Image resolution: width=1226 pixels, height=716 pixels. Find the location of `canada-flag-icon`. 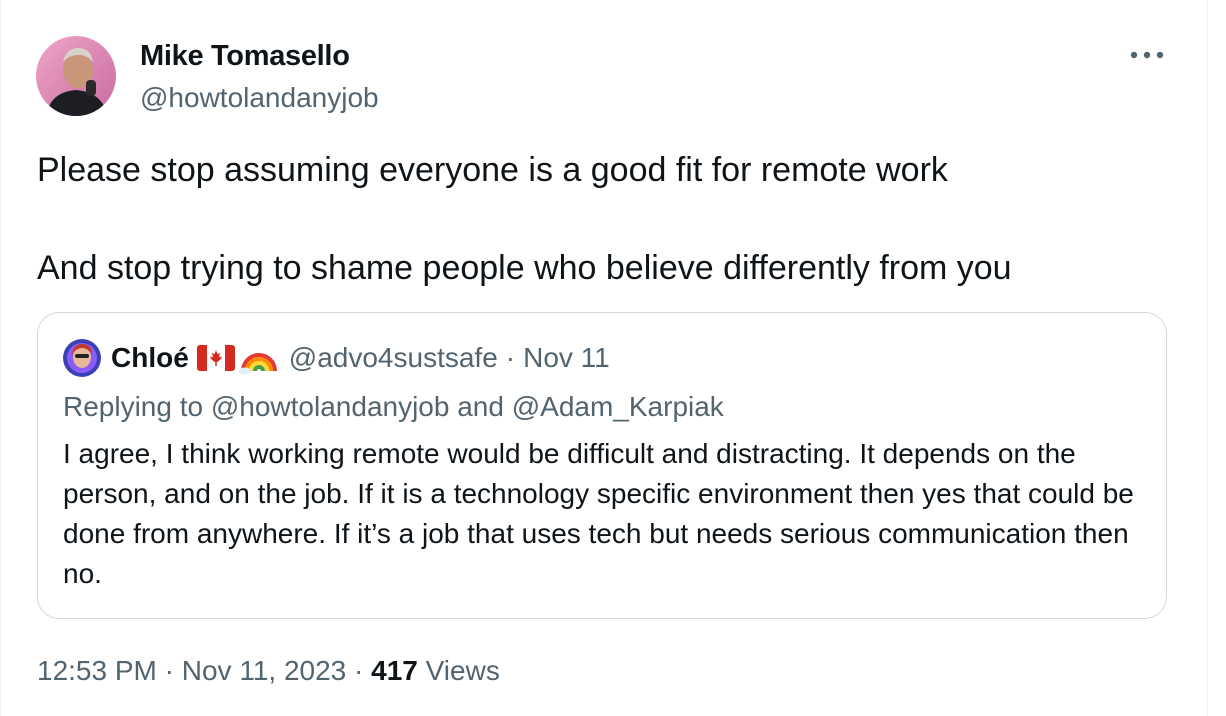

canada-flag-icon is located at coordinates (215, 358).